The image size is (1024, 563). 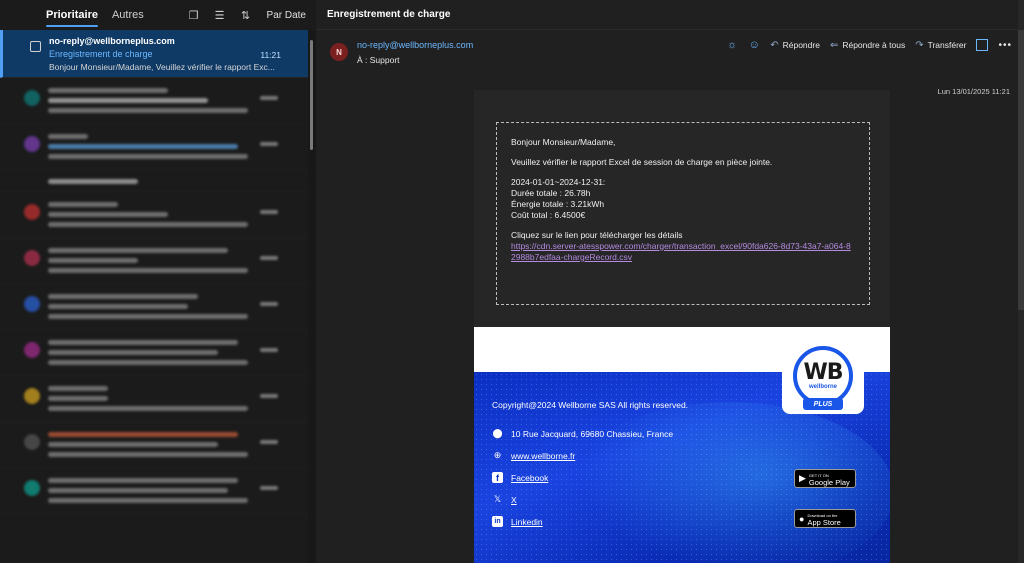 I want to click on facebook-link: Facebook, so click(x=529, y=478).